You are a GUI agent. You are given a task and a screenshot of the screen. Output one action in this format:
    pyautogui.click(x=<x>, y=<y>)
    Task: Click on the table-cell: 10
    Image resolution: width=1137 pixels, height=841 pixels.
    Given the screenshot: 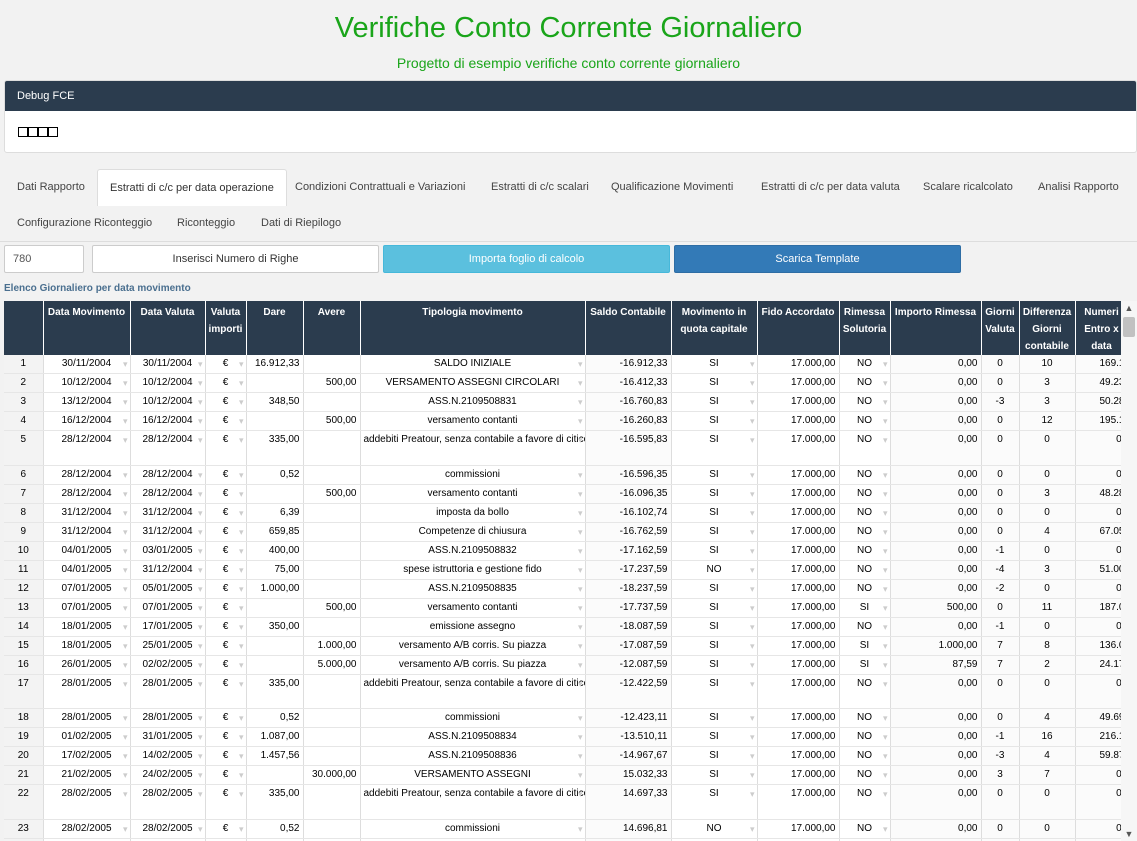 What is the action you would take?
    pyautogui.click(x=1047, y=365)
    